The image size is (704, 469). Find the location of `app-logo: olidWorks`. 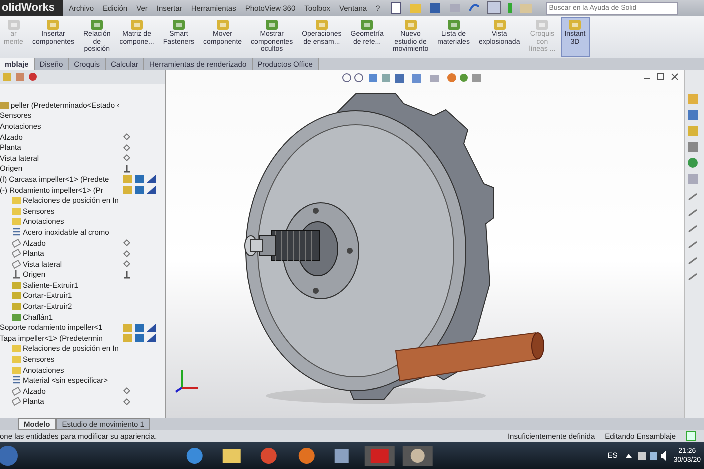

app-logo: olidWorks is located at coordinates (31, 8).